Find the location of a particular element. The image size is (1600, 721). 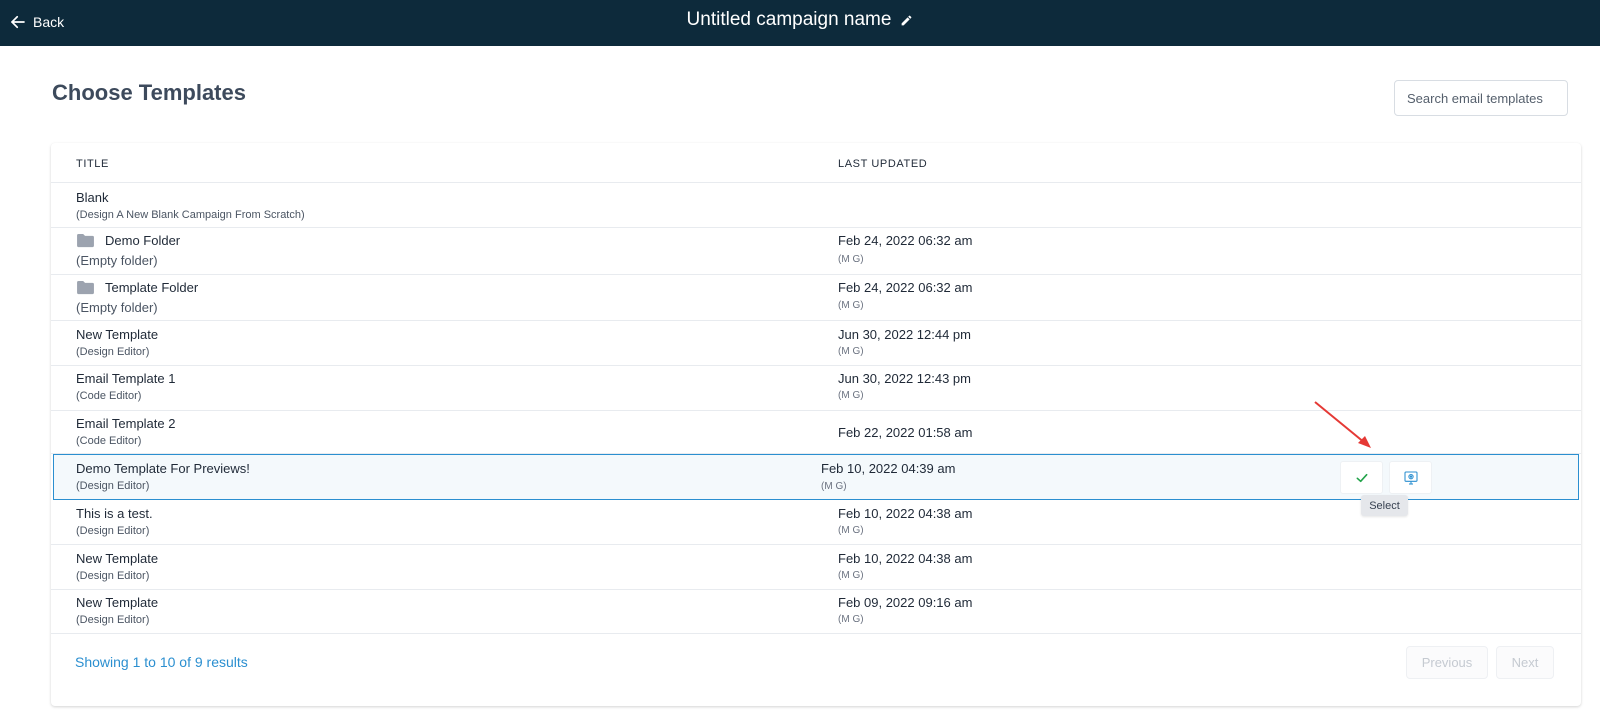

campaign-name: Untitled campaign name is located at coordinates (789, 19).